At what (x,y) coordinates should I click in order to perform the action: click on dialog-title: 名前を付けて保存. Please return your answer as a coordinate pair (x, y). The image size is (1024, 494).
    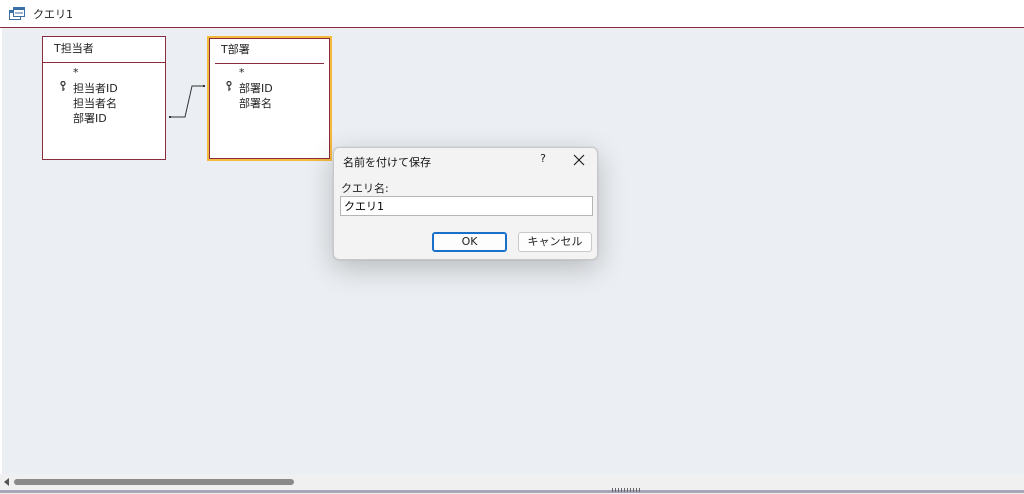
    Looking at the image, I should click on (387, 162).